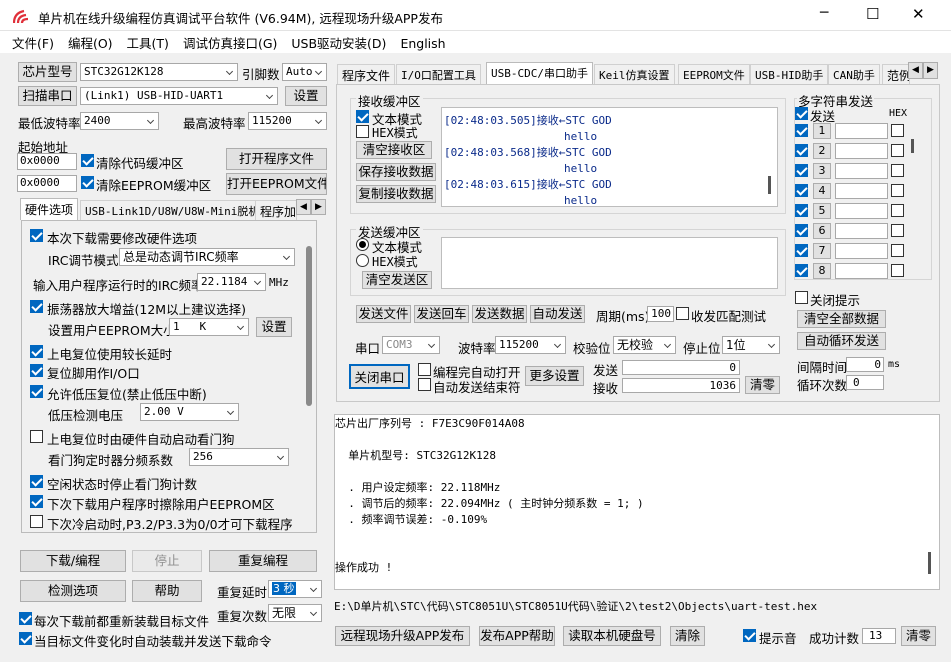  Describe the element at coordinates (87, 160) in the screenshot. I see `clear-code-checkbox` at that location.